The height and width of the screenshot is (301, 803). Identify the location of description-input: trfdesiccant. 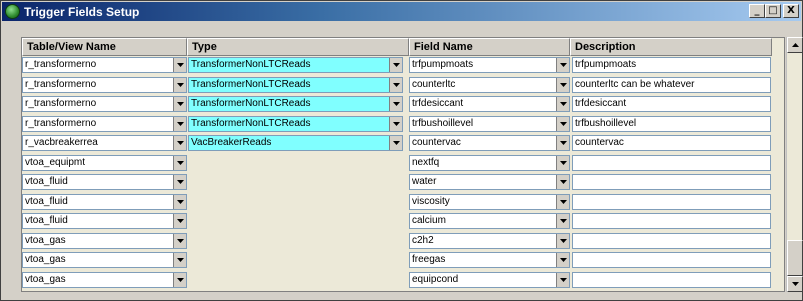
(671, 104).